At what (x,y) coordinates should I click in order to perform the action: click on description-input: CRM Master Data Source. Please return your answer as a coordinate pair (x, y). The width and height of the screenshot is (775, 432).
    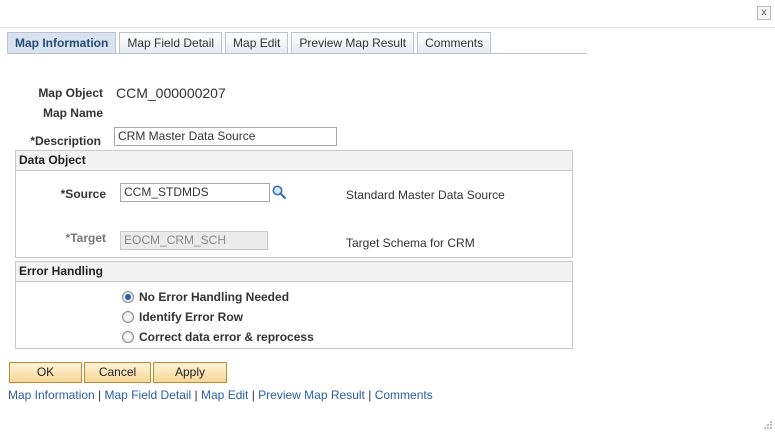
    Looking at the image, I should click on (225, 136).